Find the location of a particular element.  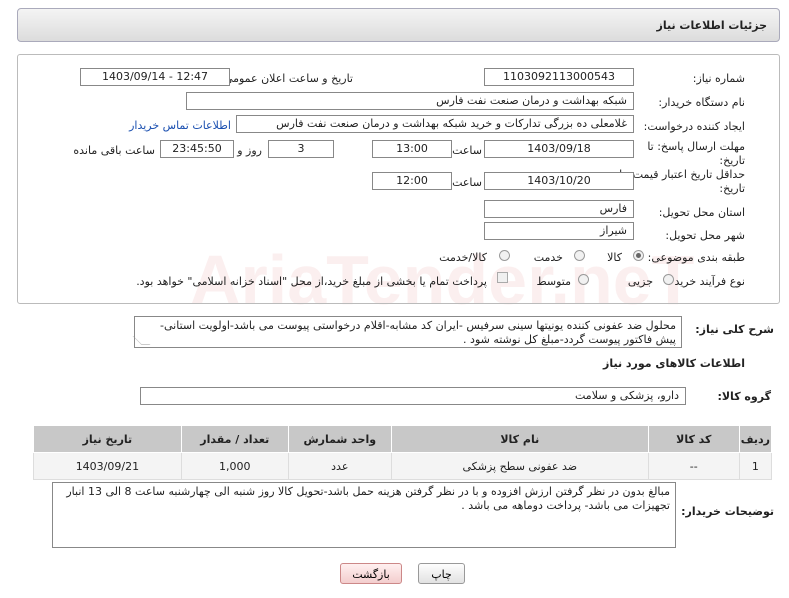

col-unit: واحد شمارش is located at coordinates (339, 439).